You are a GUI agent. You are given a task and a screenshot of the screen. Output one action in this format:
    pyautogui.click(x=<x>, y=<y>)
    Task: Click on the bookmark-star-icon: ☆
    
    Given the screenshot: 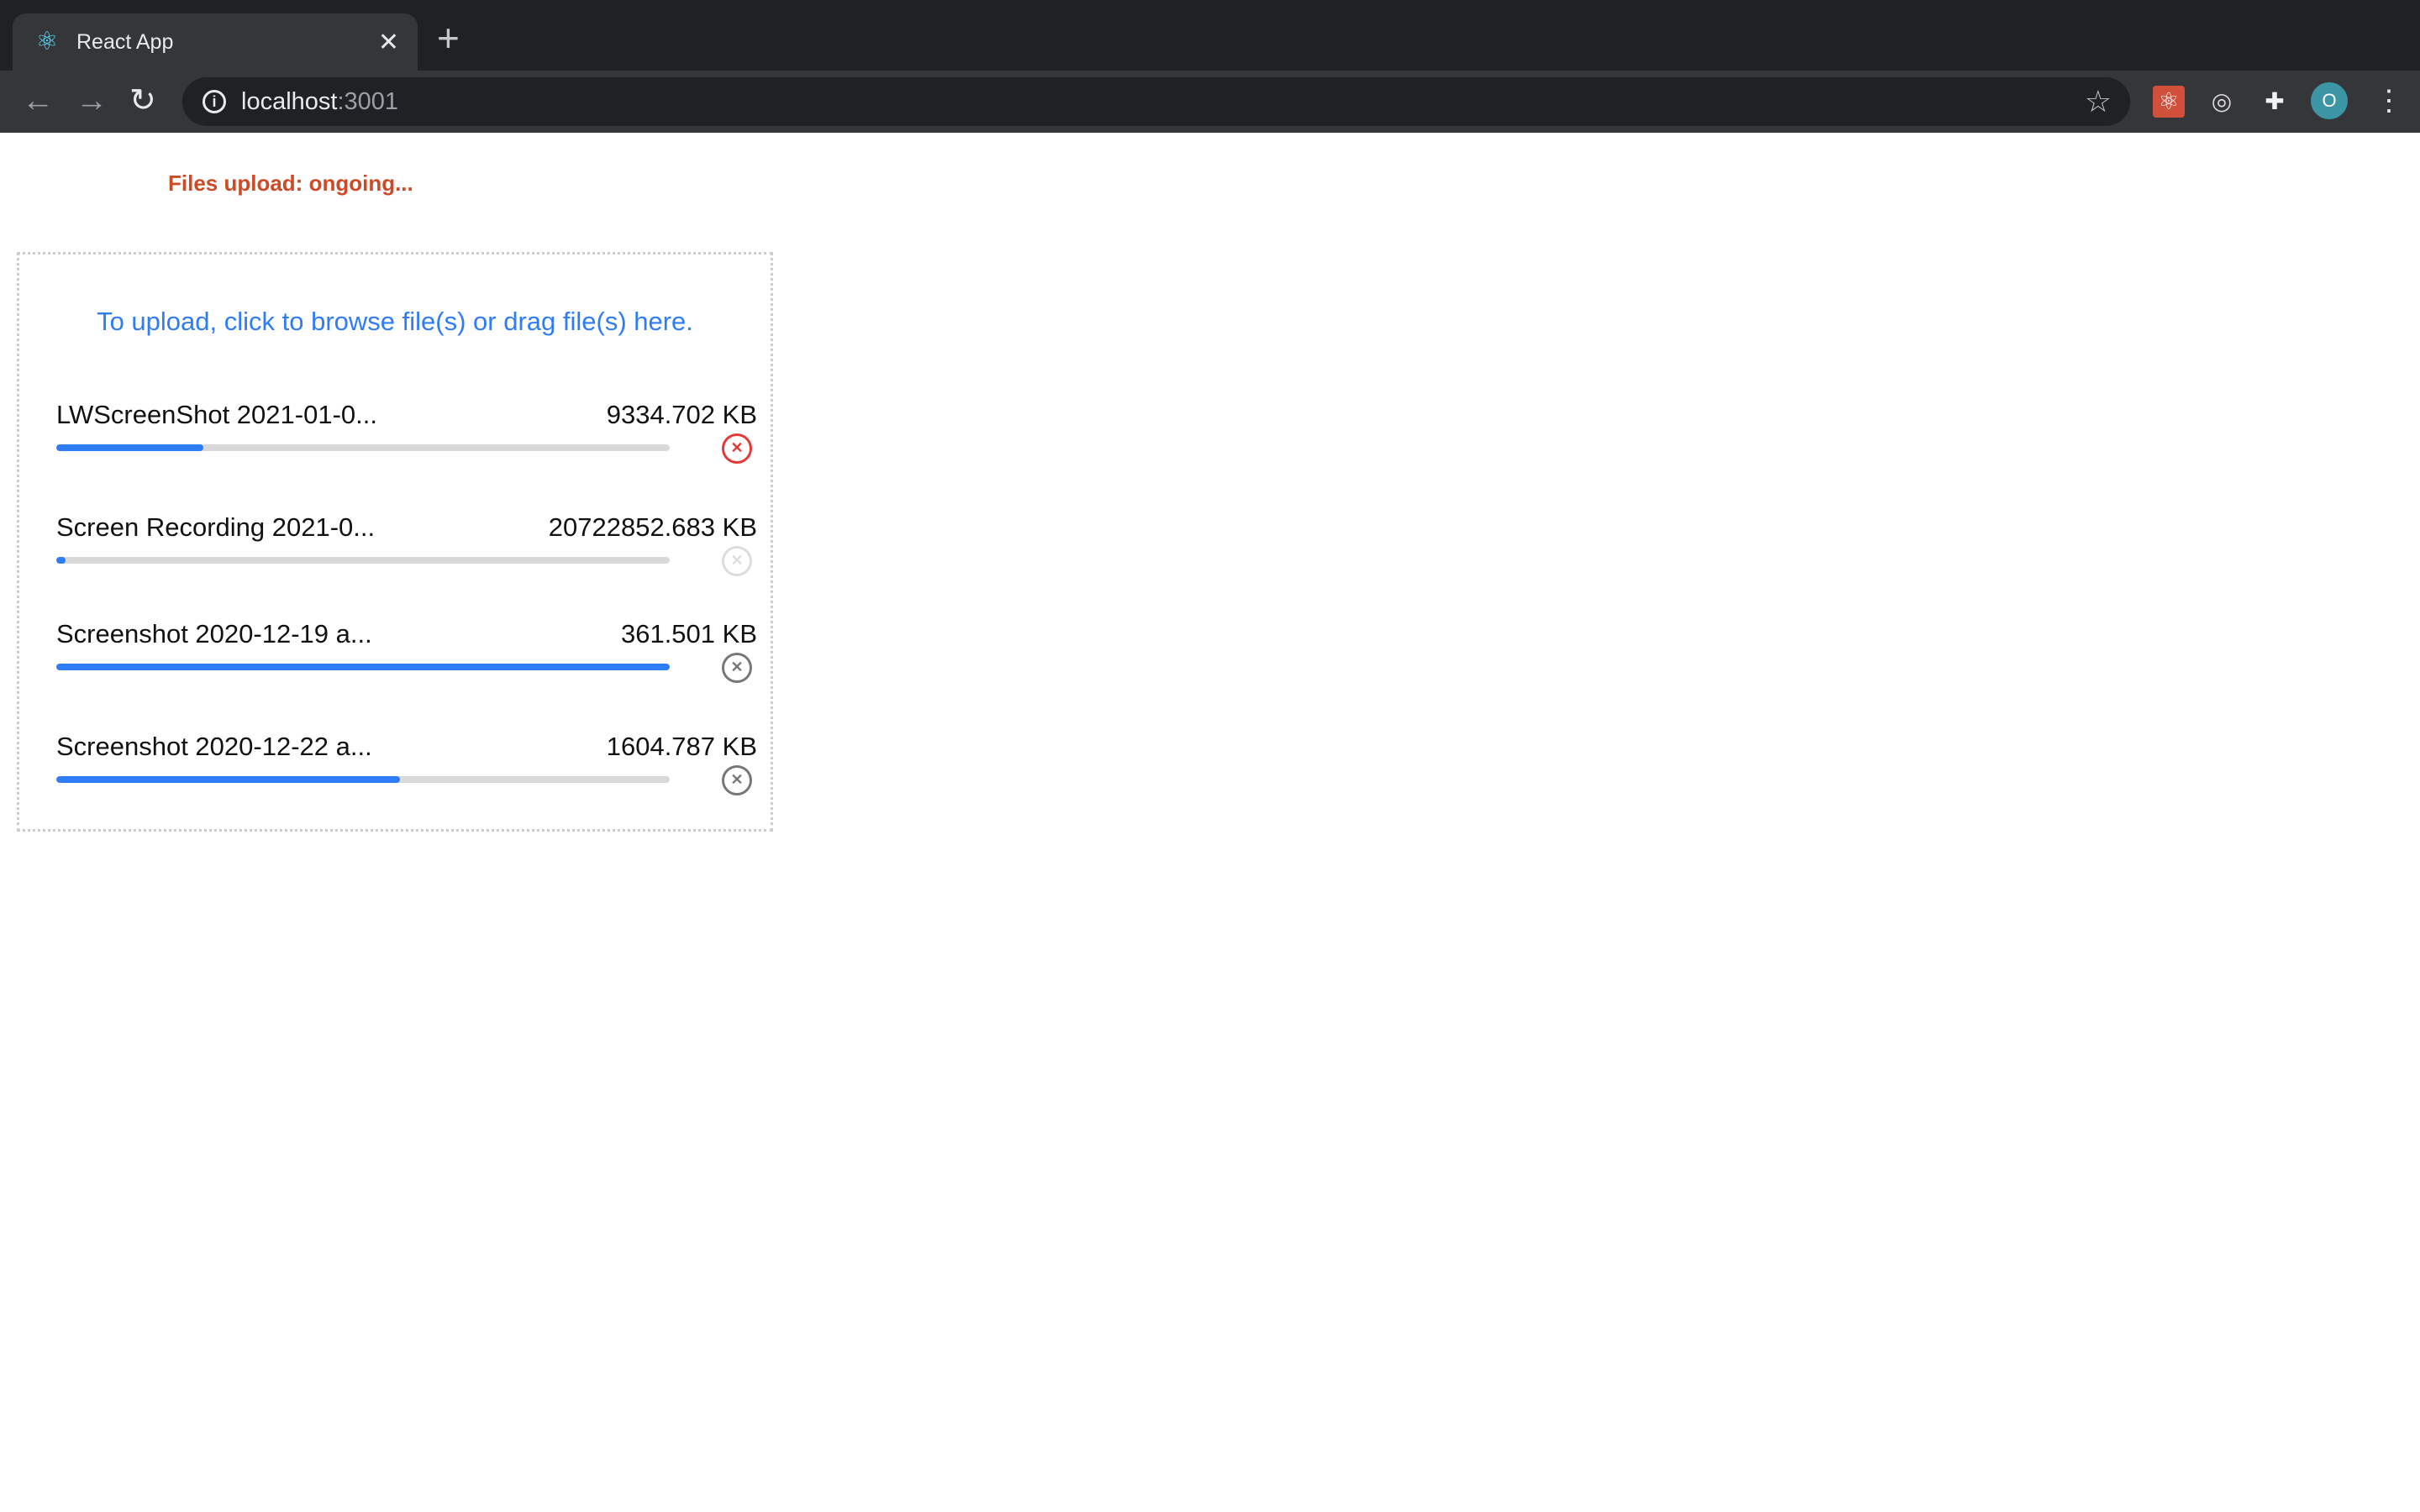 What is the action you would take?
    pyautogui.click(x=2098, y=101)
    